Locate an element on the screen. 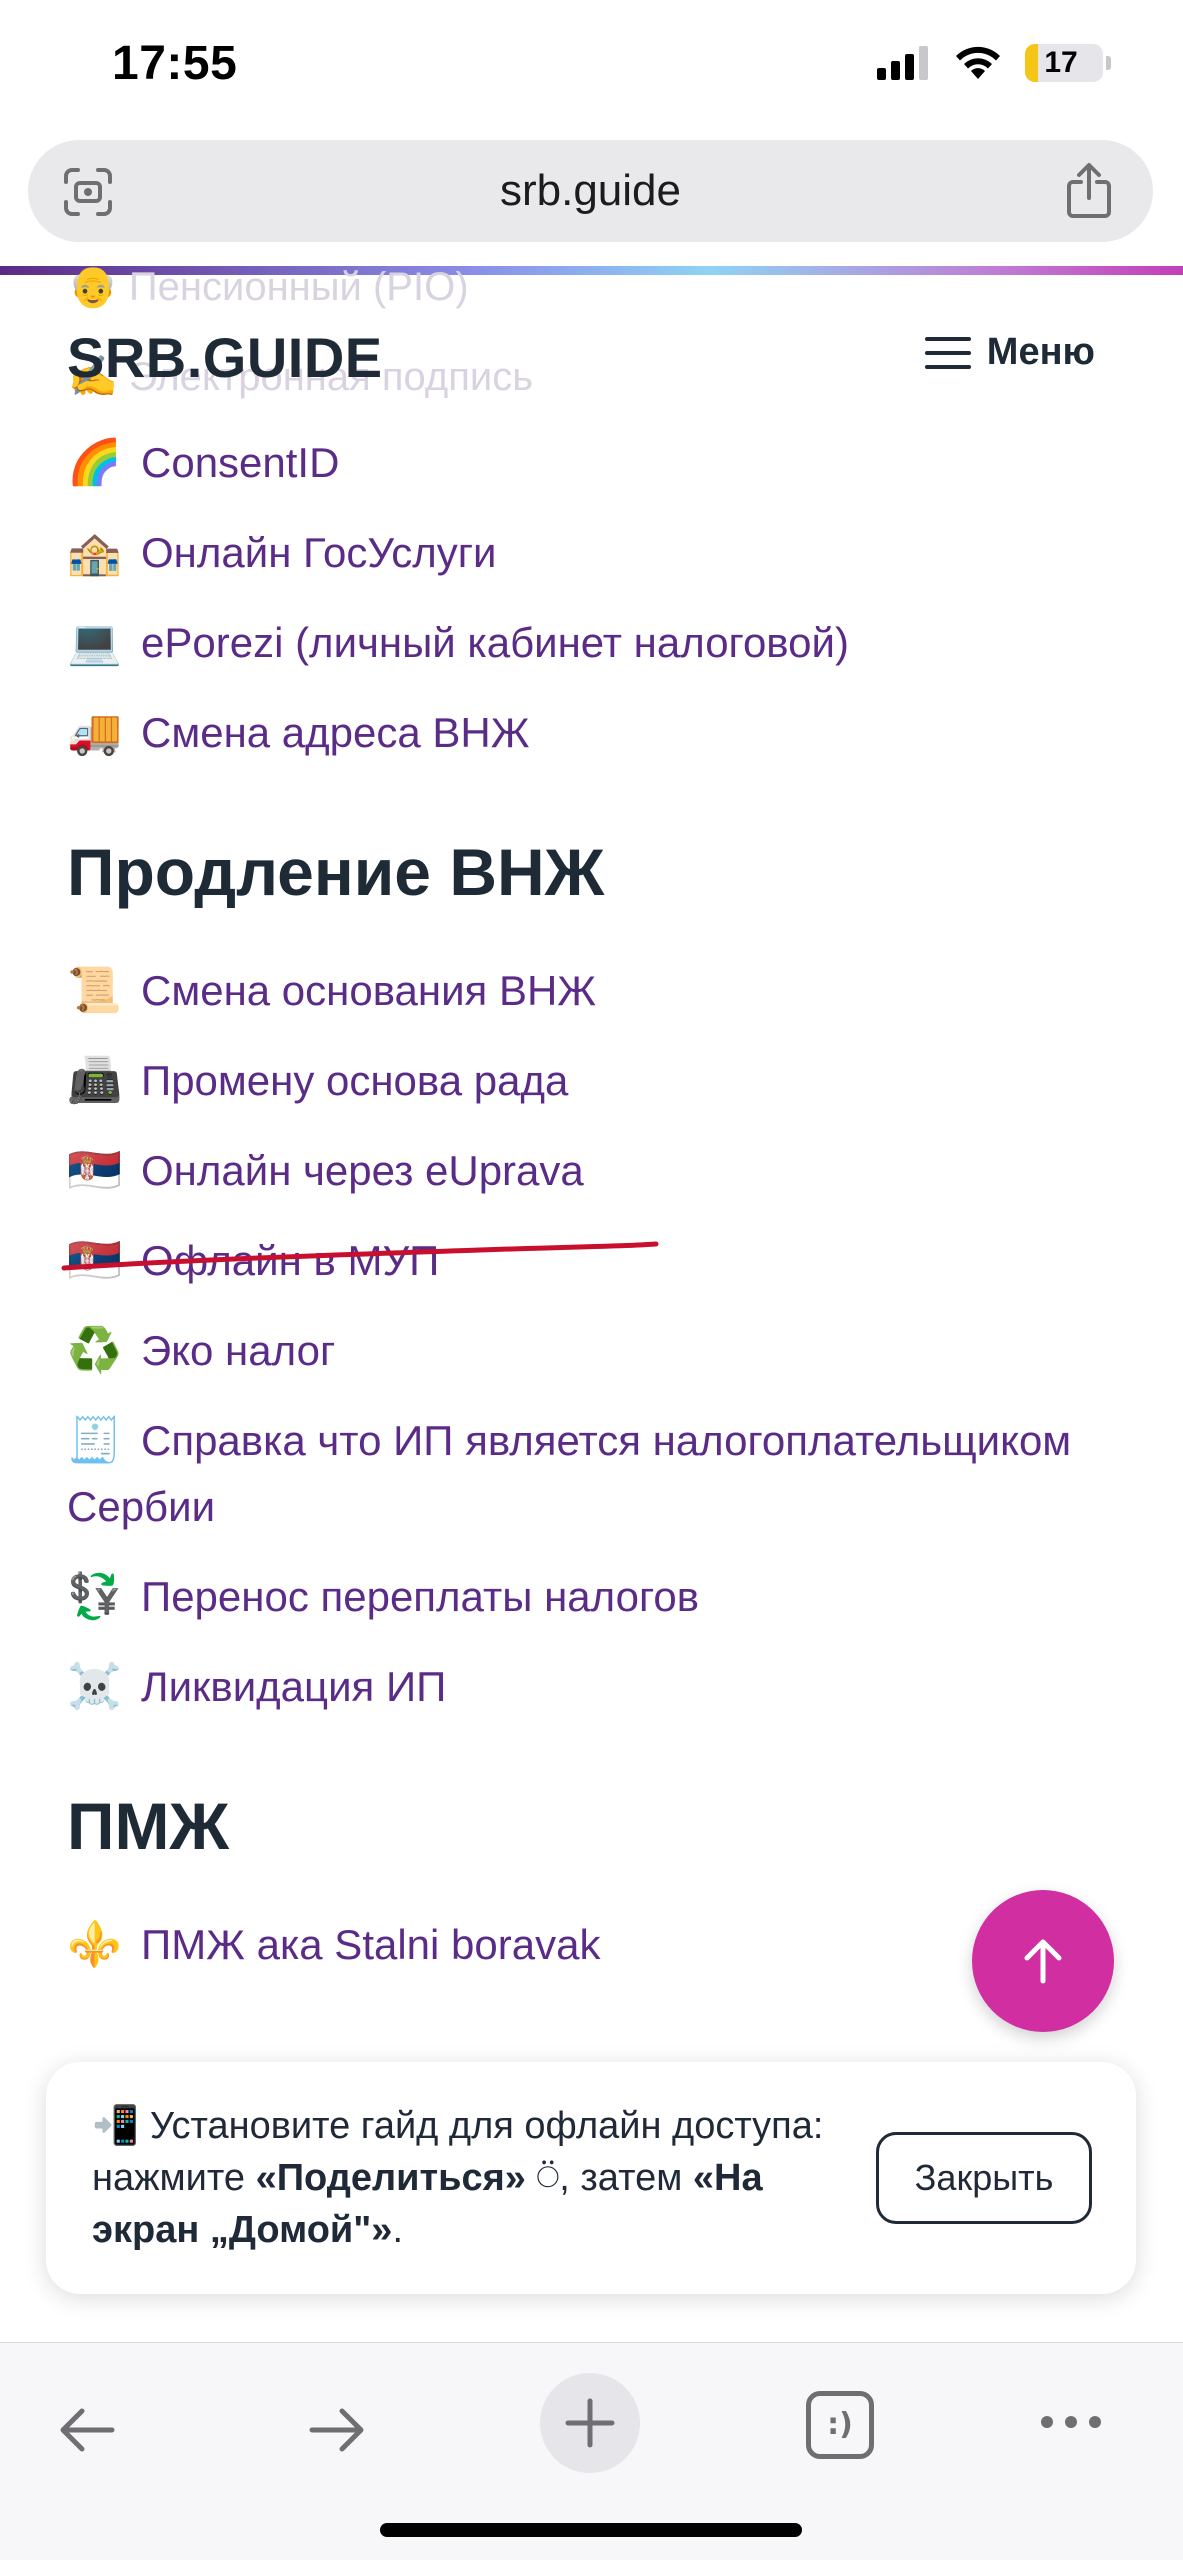  link-label: Промену основа рада is located at coordinates (354, 1081).